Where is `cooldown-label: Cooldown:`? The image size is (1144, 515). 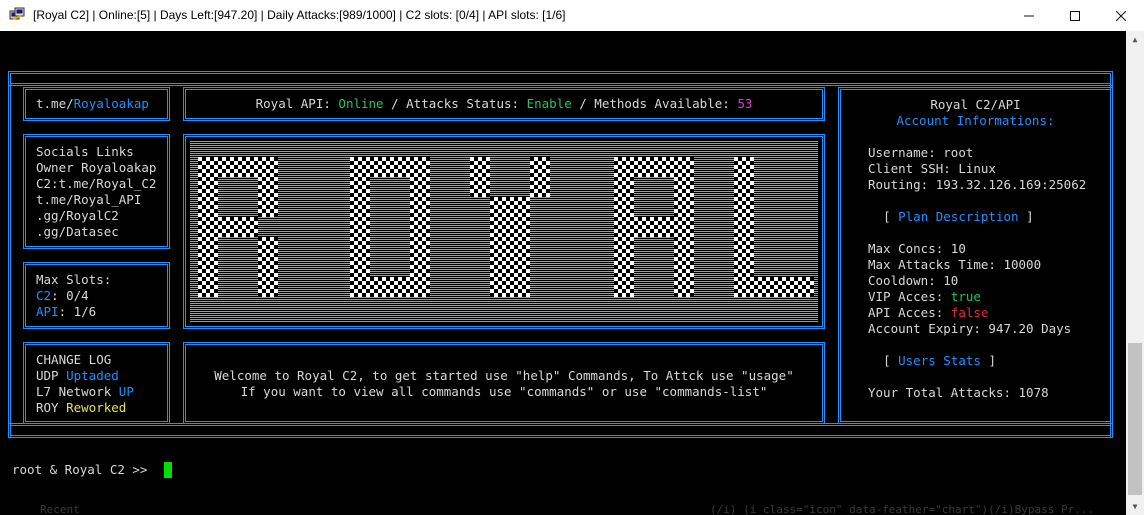
cooldown-label: Cooldown: is located at coordinates (906, 280).